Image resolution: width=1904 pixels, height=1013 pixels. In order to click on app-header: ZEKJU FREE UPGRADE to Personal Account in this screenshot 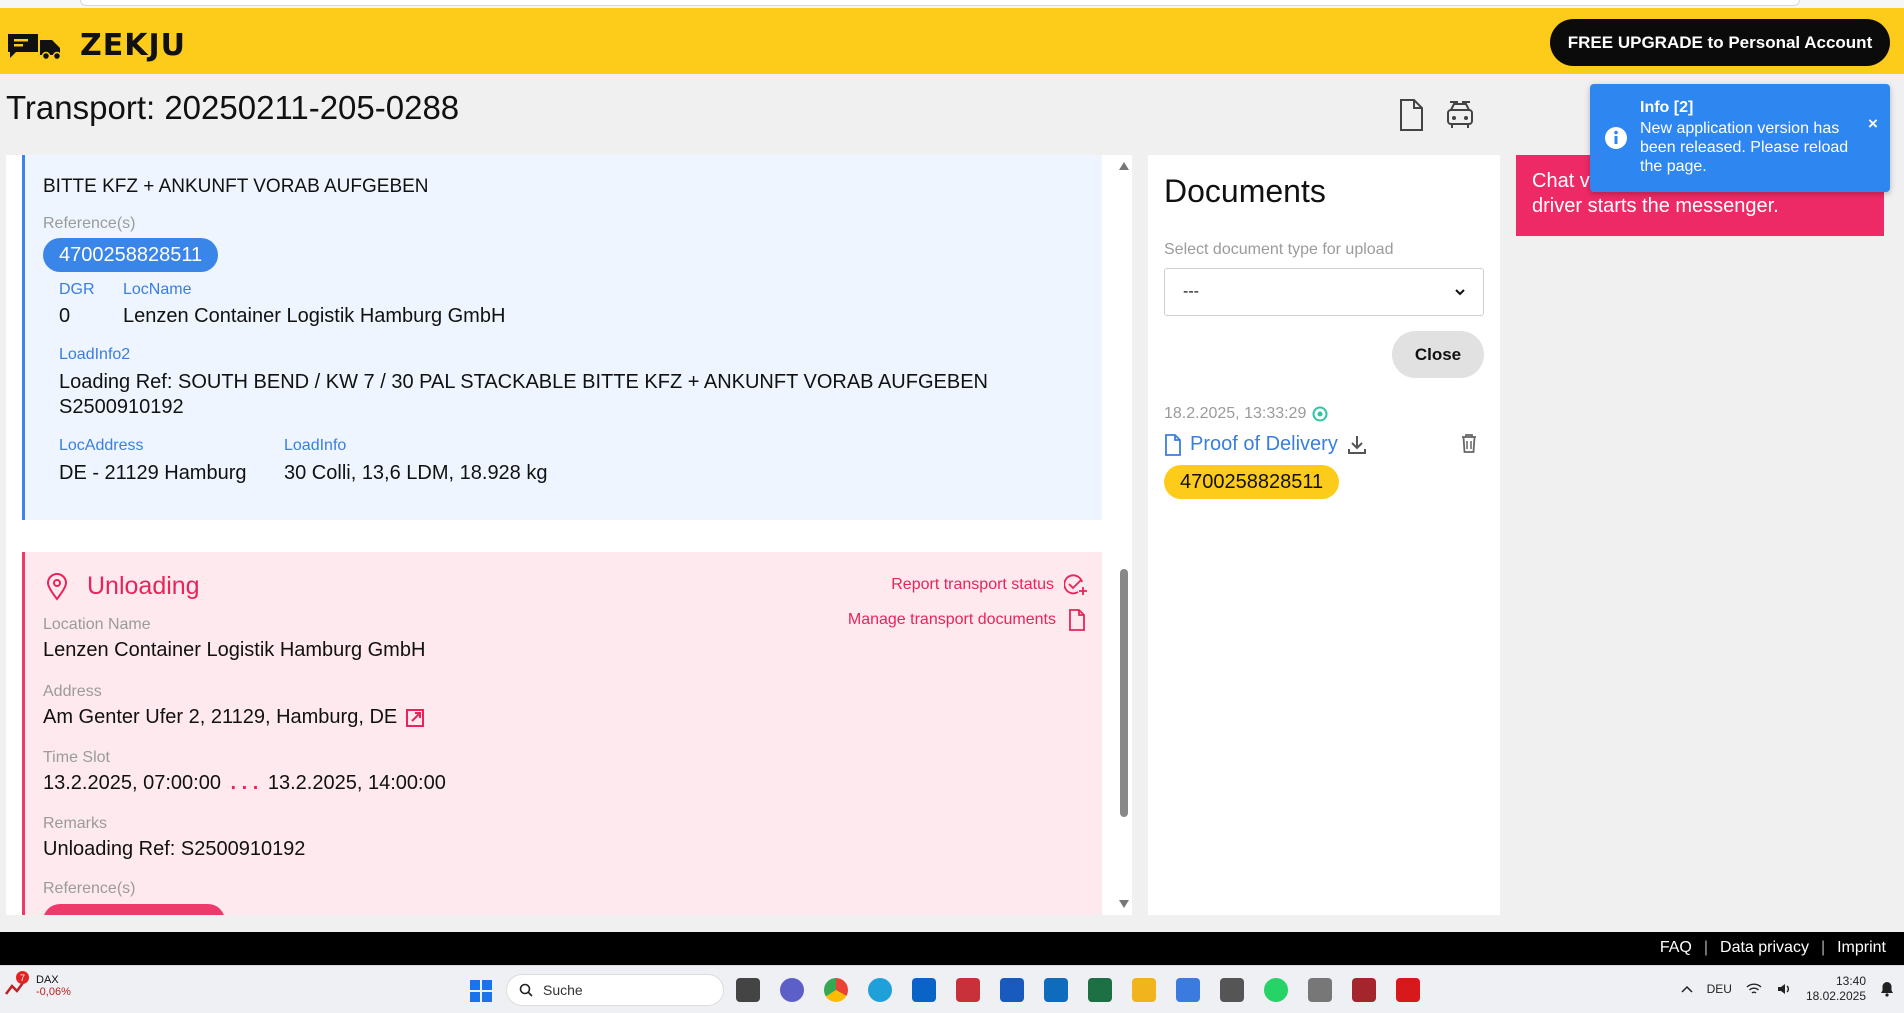, I will do `click(952, 41)`.